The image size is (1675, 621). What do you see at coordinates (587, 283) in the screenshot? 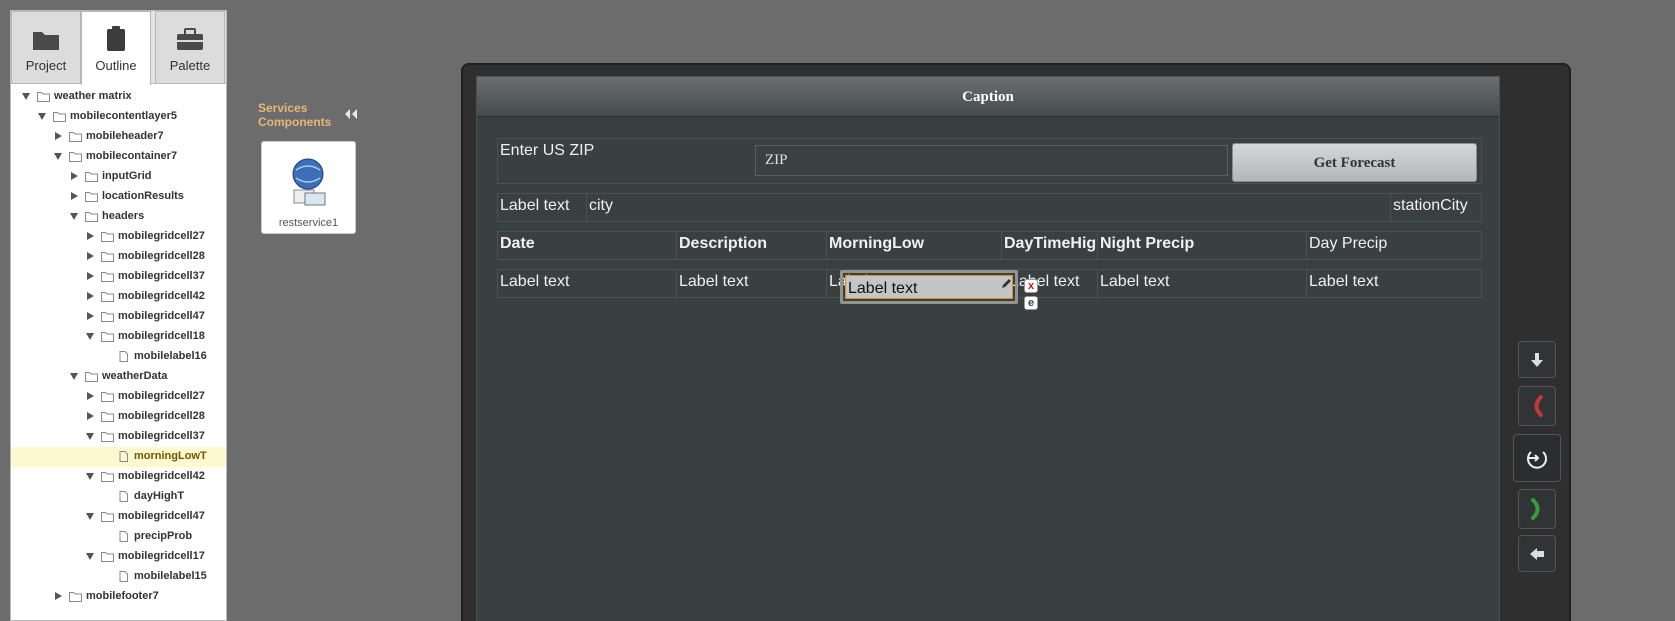
I see `data-date: Label text` at bounding box center [587, 283].